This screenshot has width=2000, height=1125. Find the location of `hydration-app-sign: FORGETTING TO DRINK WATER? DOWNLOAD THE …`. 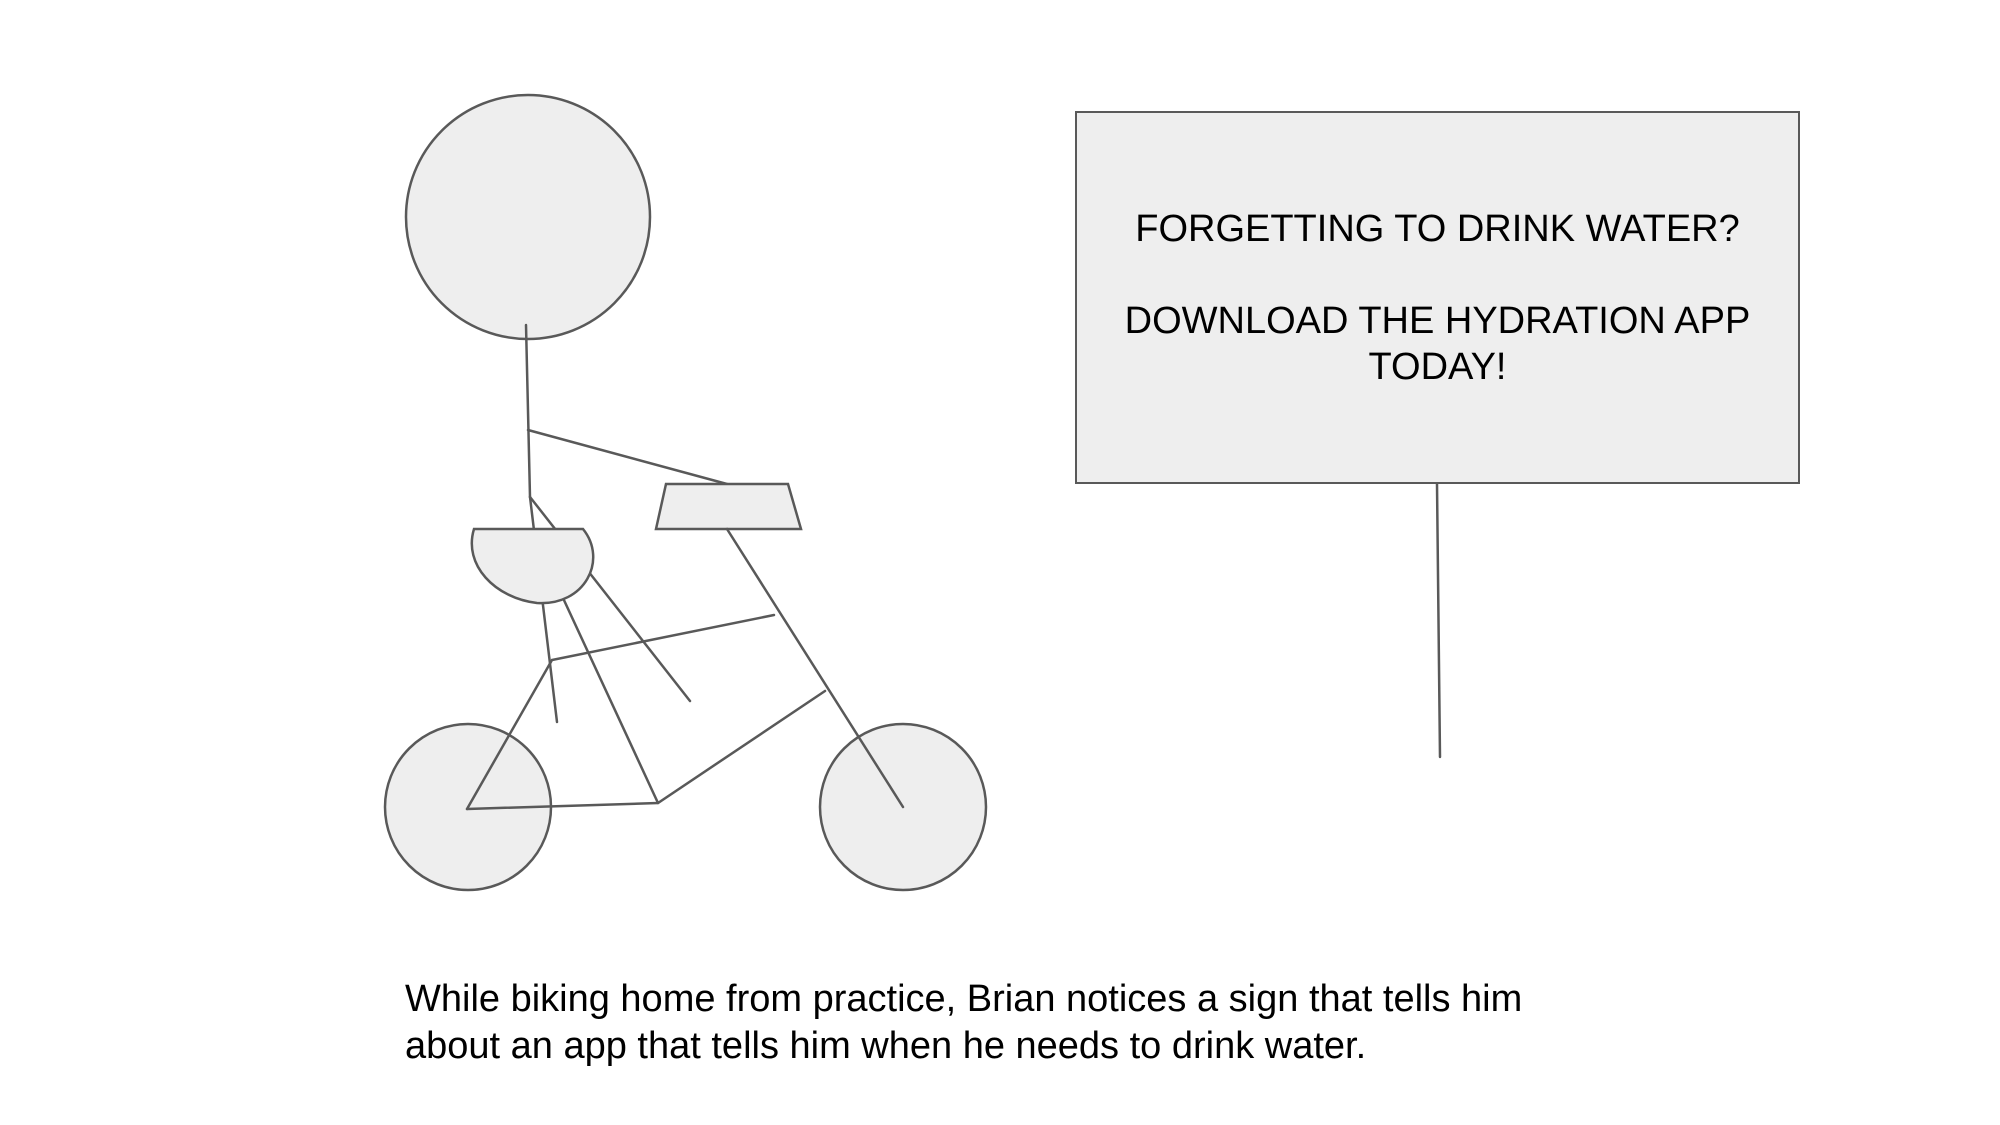

hydration-app-sign: FORGETTING TO DRINK WATER? DOWNLOAD THE … is located at coordinates (1437, 297).